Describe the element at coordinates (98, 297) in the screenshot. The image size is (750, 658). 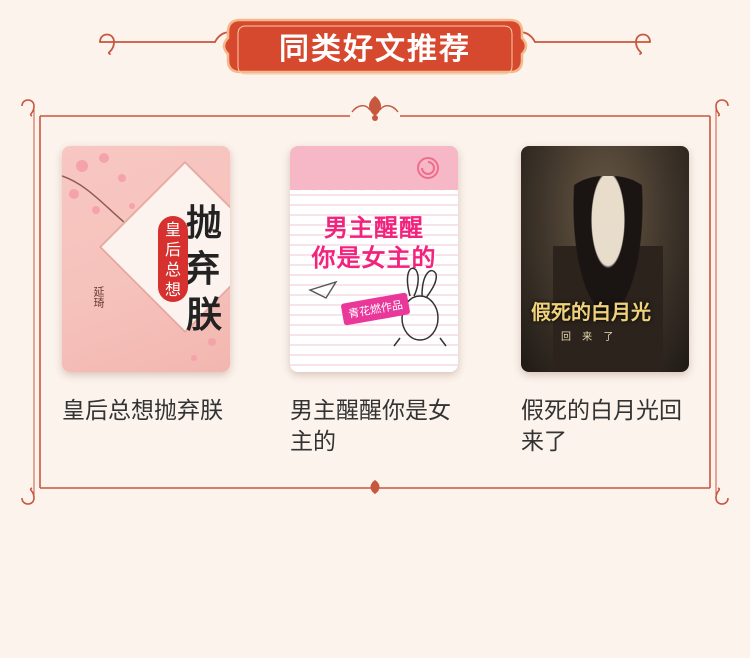
I see `cover-author: 延琦` at that location.